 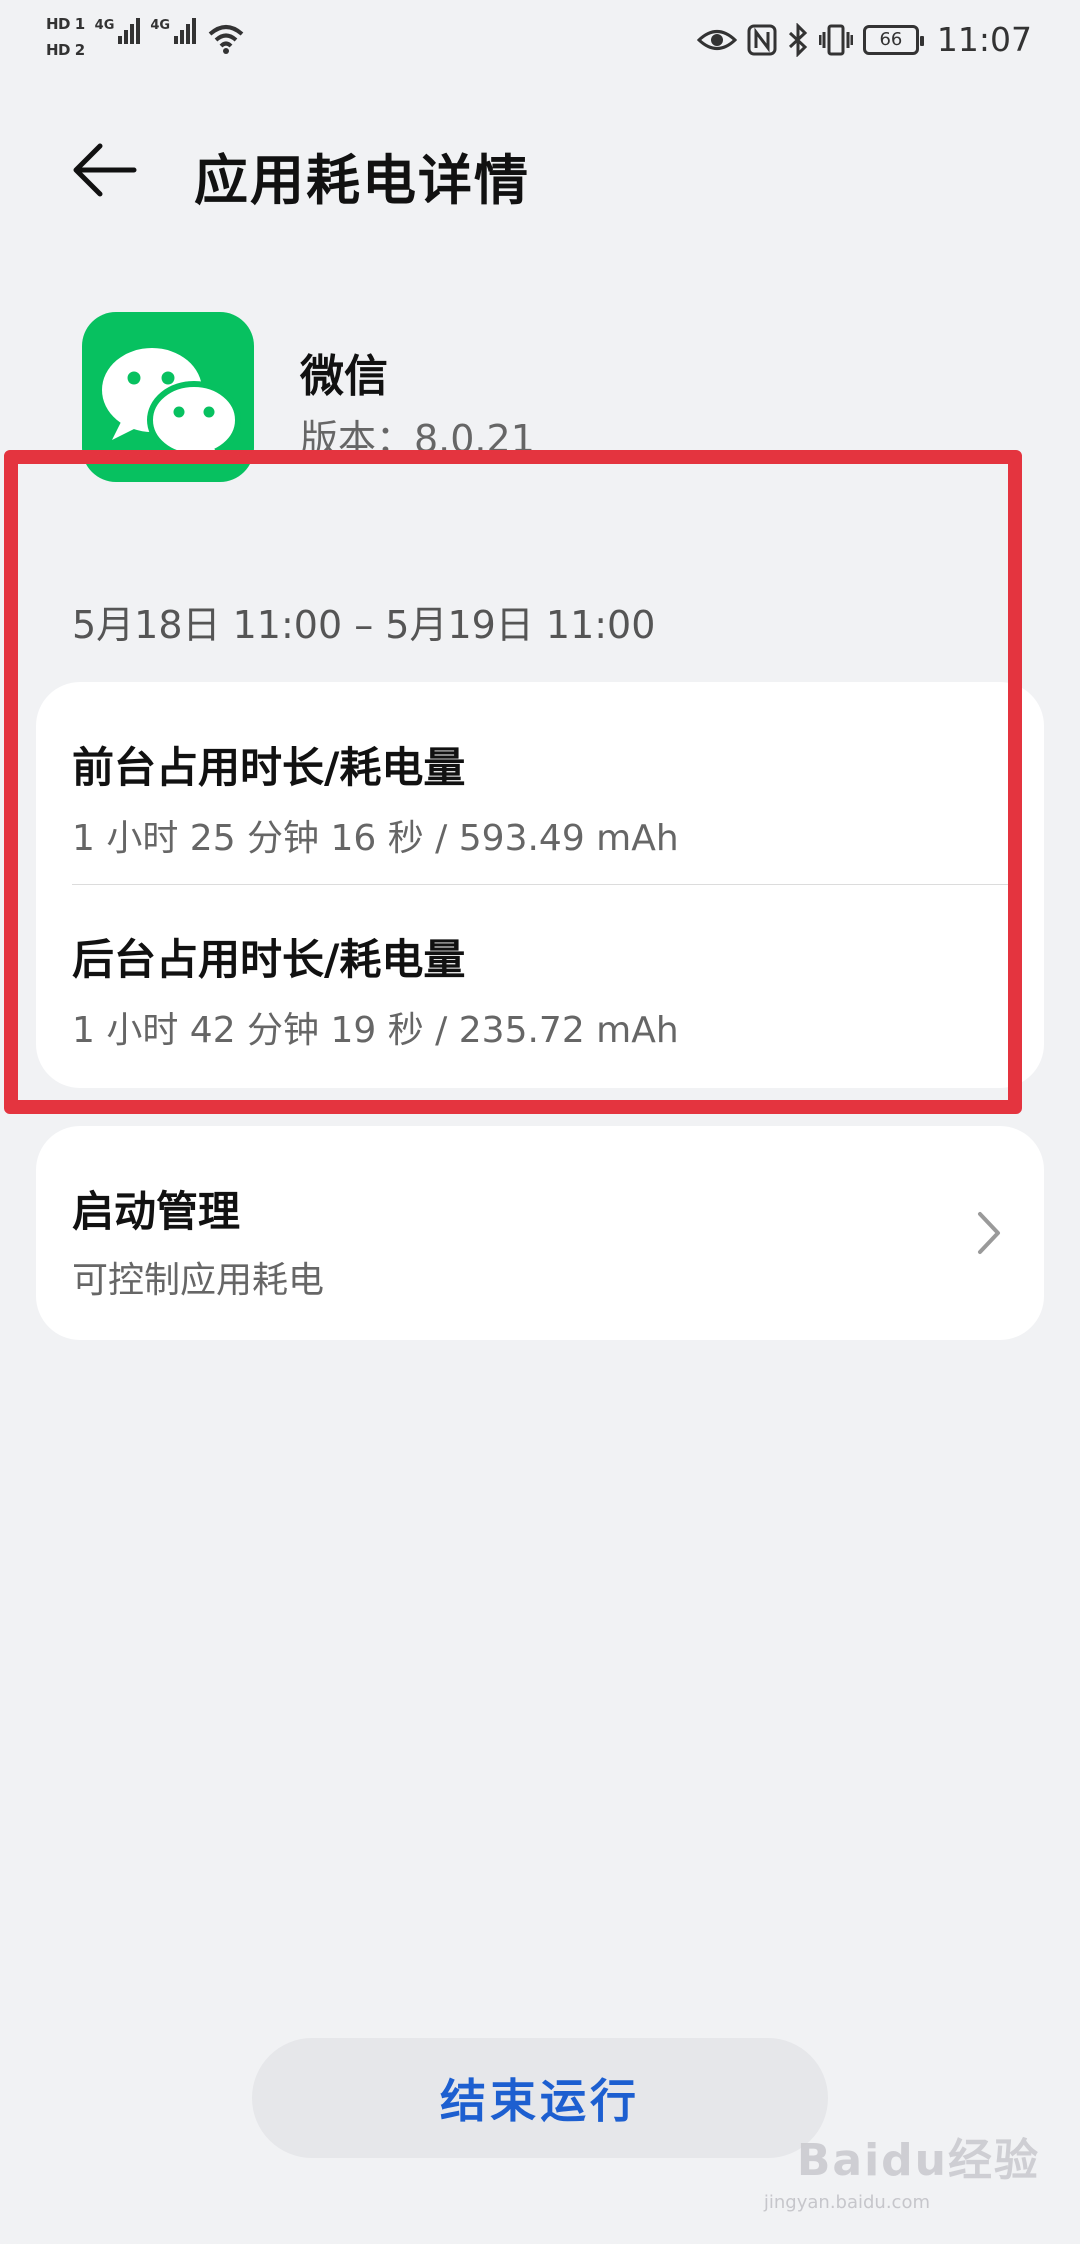 I want to click on network-type-2: 4G, so click(x=160, y=25).